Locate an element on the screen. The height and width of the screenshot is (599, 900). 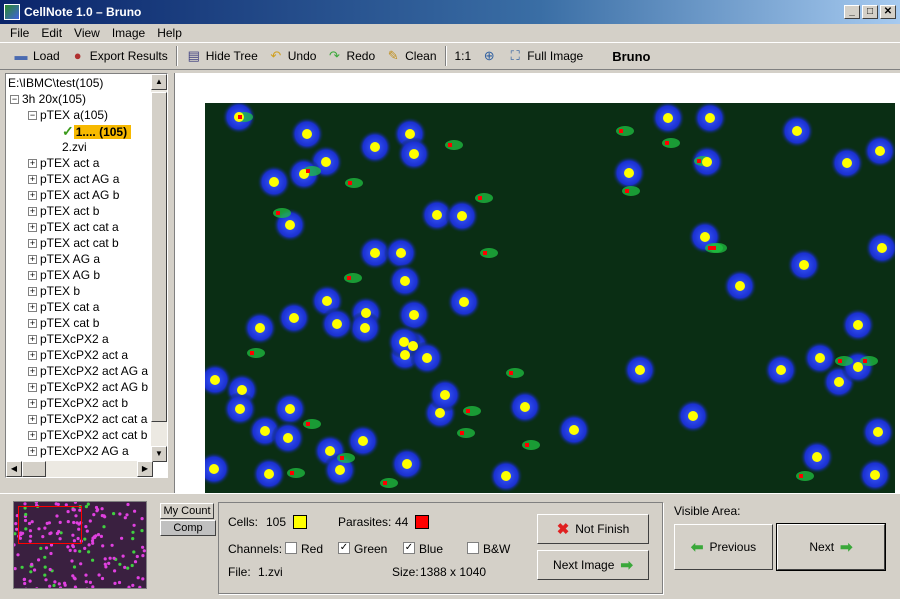
visible-area-rect is located at coordinates (50, 525).